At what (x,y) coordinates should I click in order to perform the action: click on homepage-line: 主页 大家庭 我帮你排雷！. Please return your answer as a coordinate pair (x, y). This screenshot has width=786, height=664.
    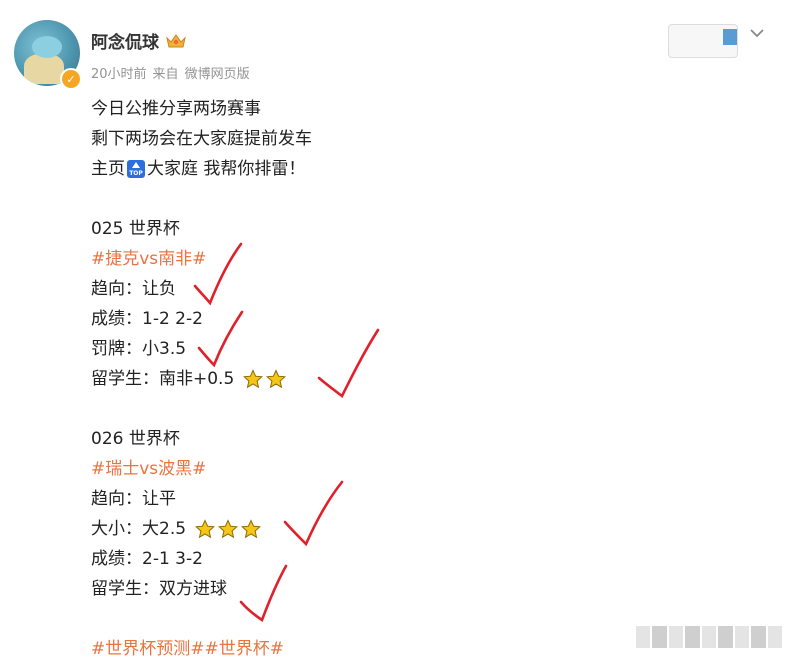
    Looking at the image, I should click on (421, 169).